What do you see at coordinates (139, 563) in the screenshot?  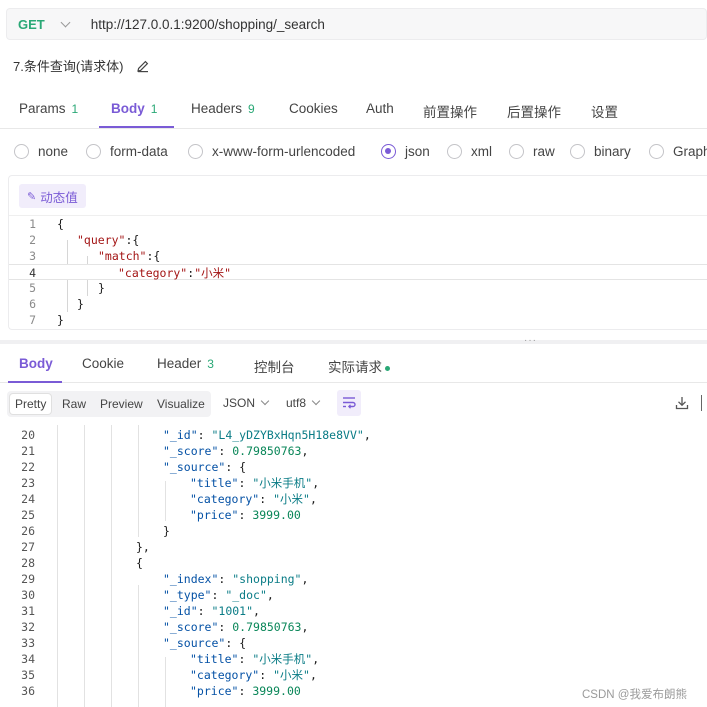 I see `line-text: {` at bounding box center [139, 563].